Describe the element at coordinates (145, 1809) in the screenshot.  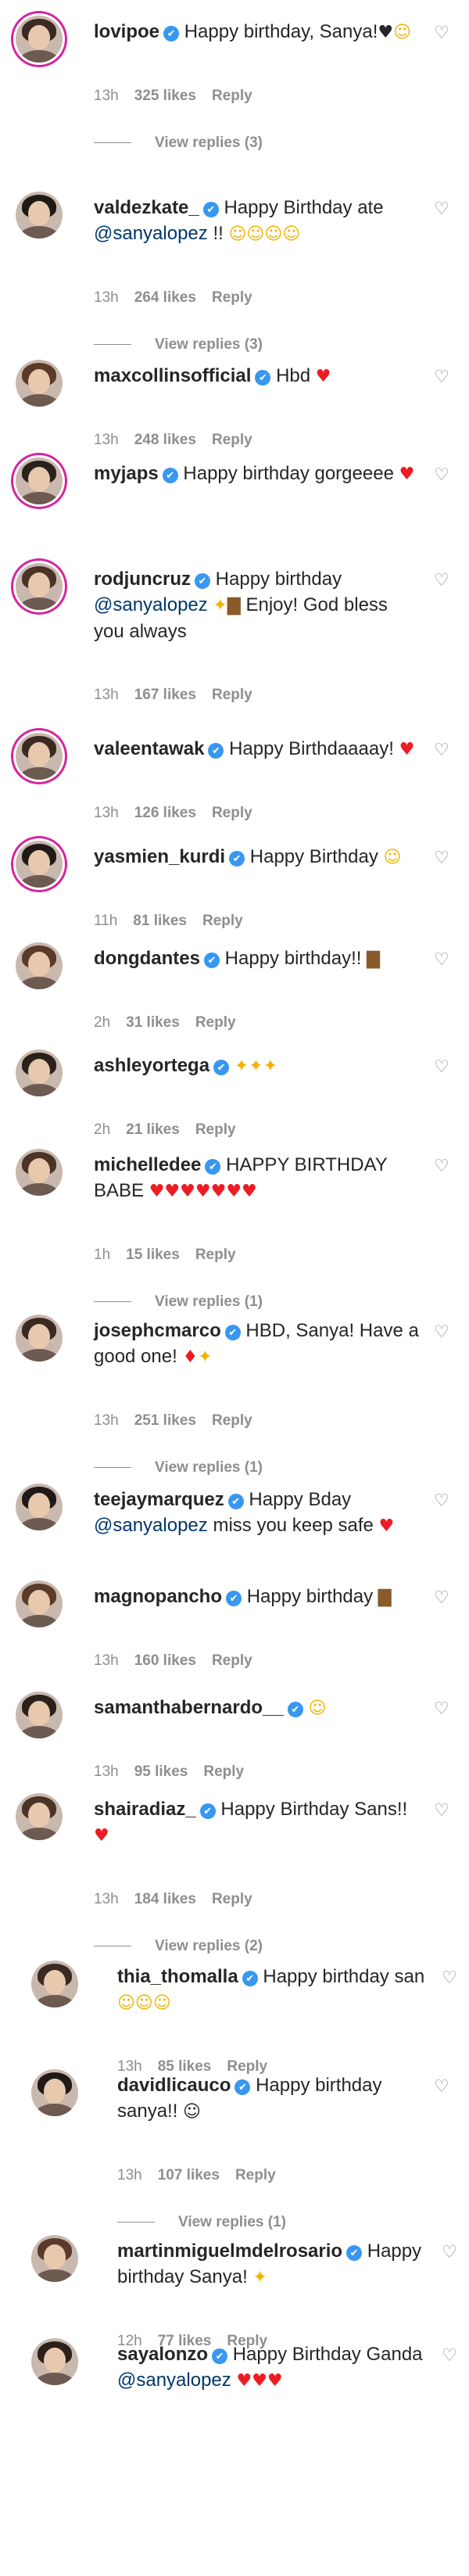
I see `comment-username: shairadiaz_` at that location.